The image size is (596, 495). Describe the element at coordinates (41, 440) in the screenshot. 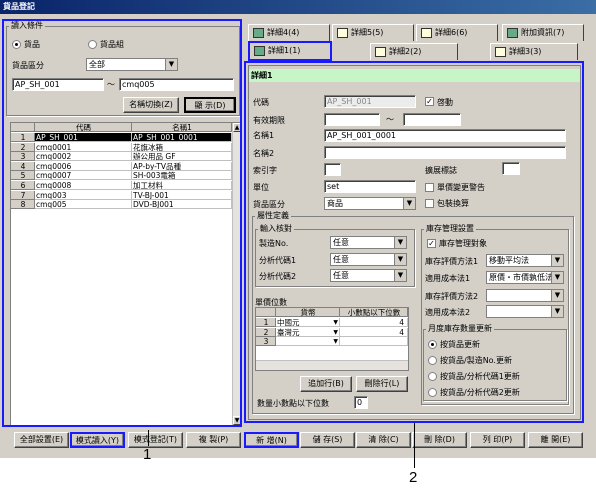

I see `toolbar-button: 全部設置(E)` at that location.